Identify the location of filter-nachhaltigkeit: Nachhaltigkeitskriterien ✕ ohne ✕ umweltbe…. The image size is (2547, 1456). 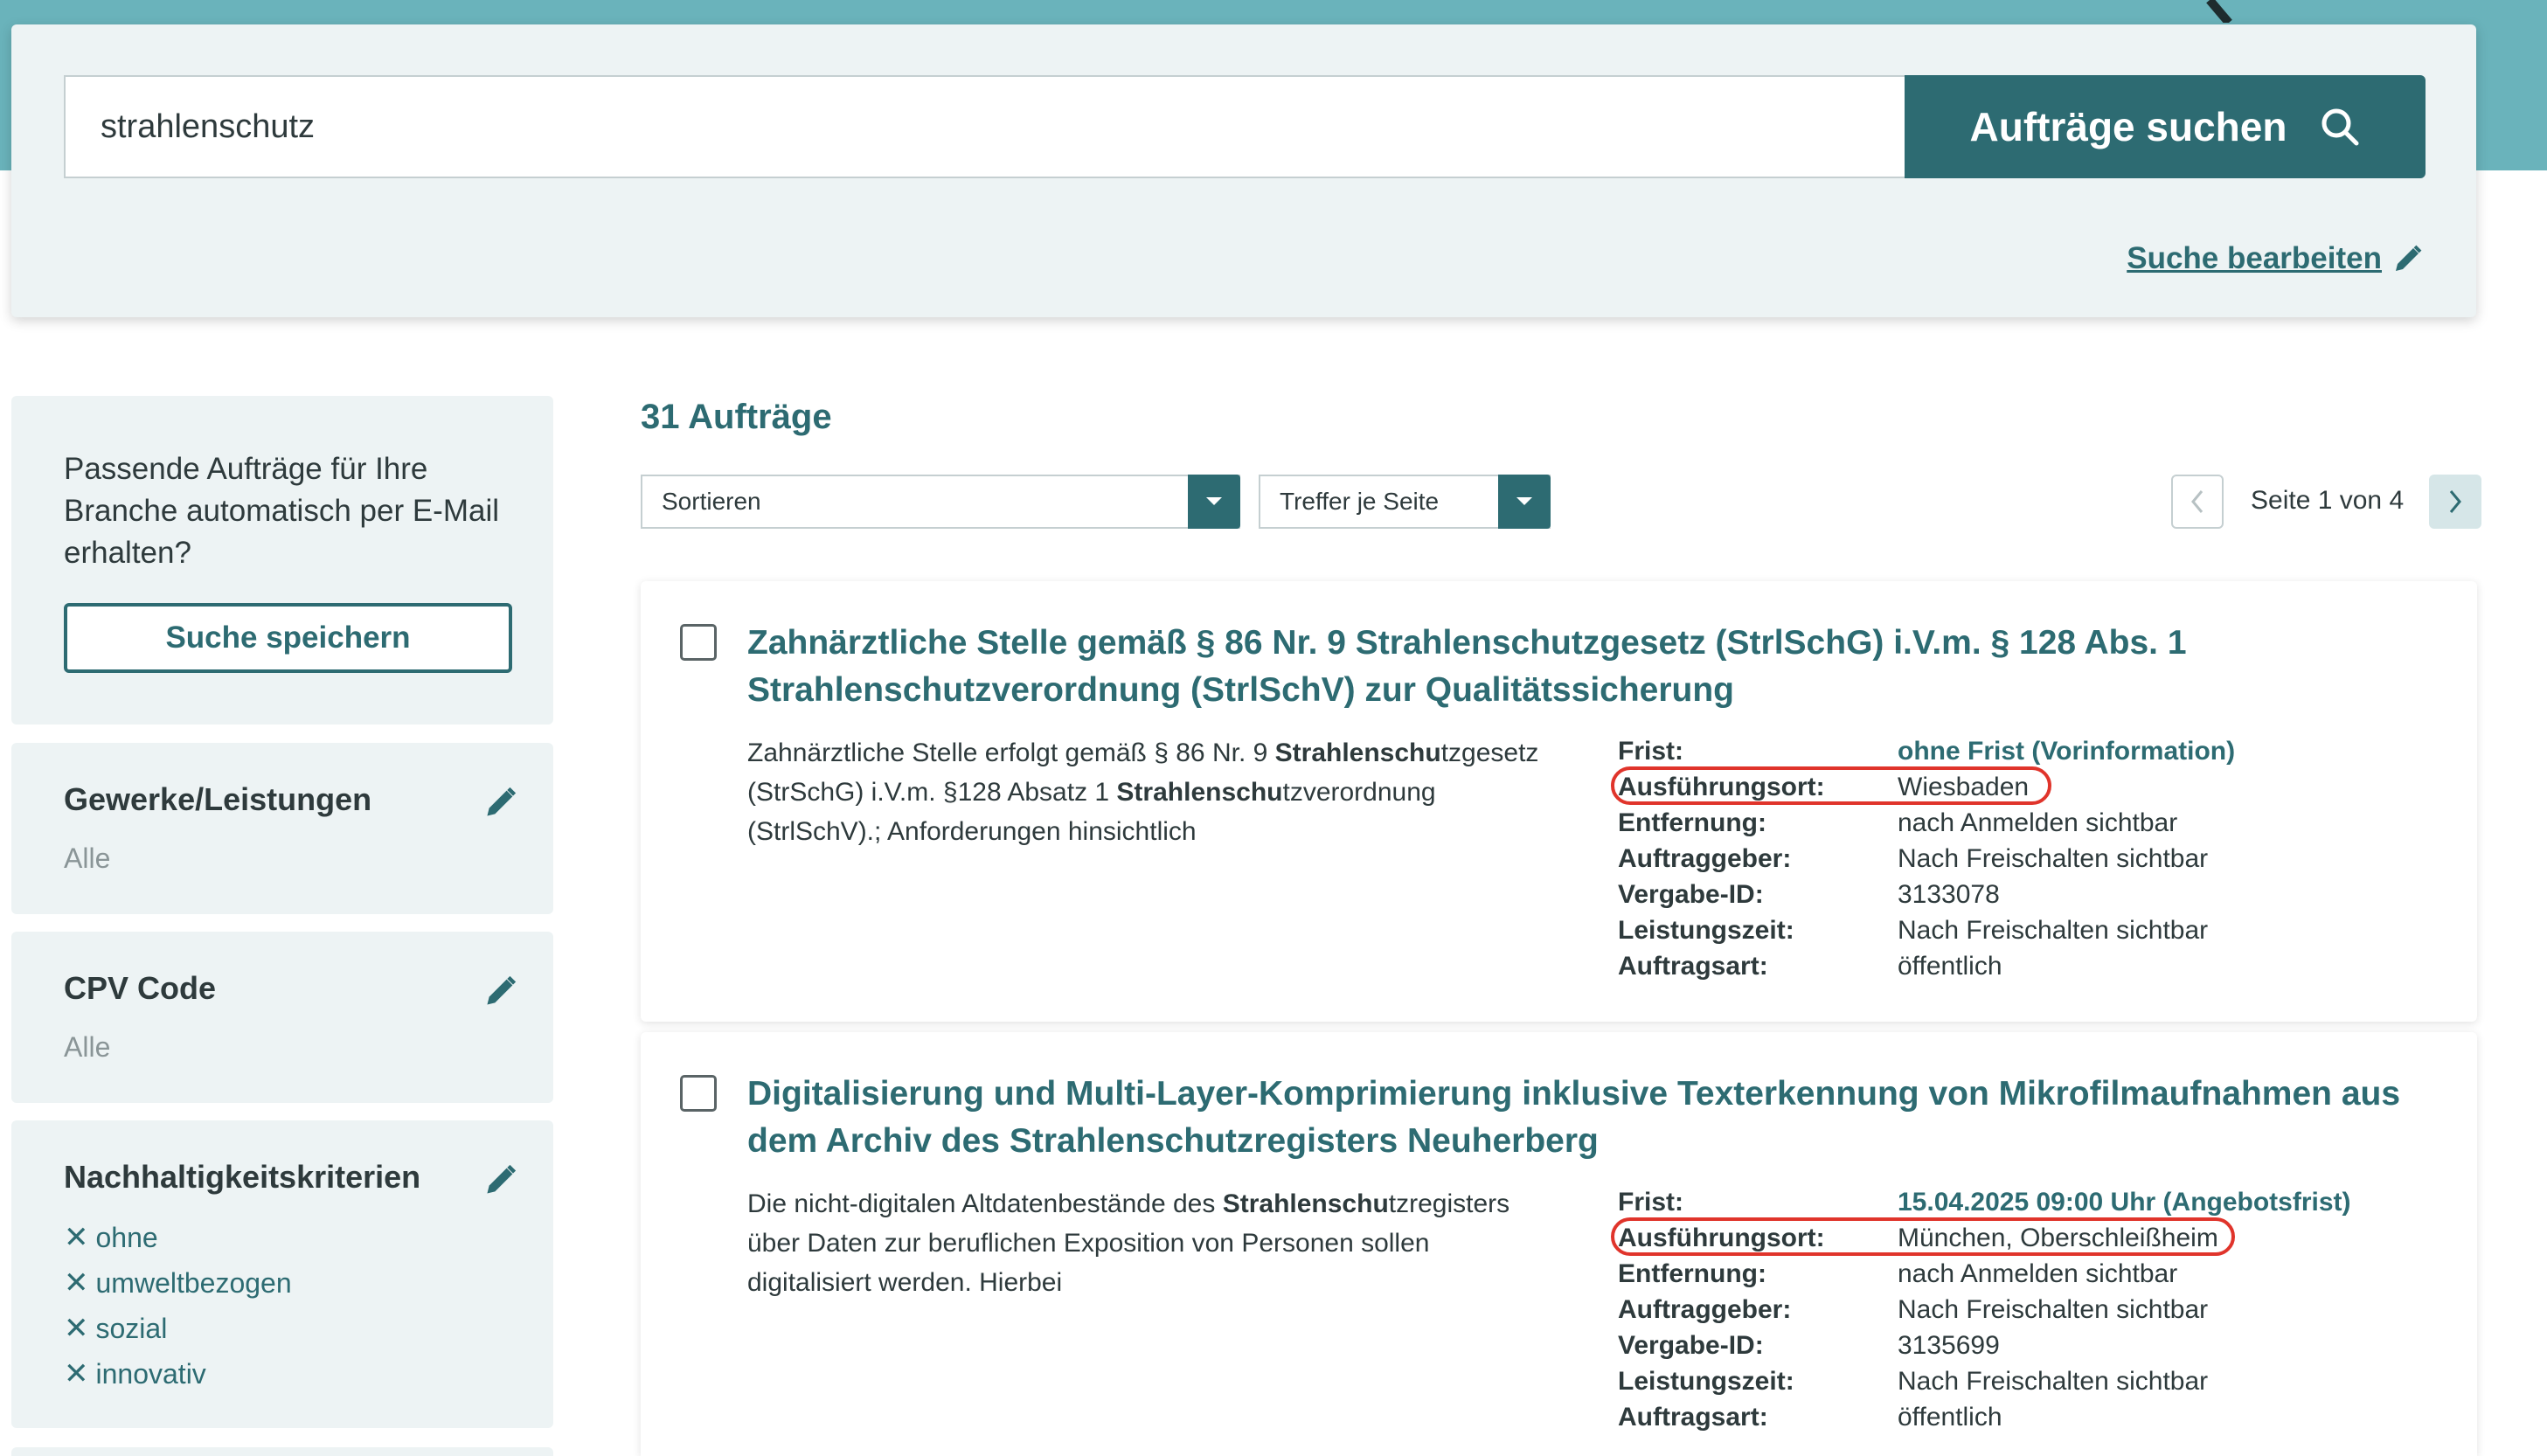
(282, 1274).